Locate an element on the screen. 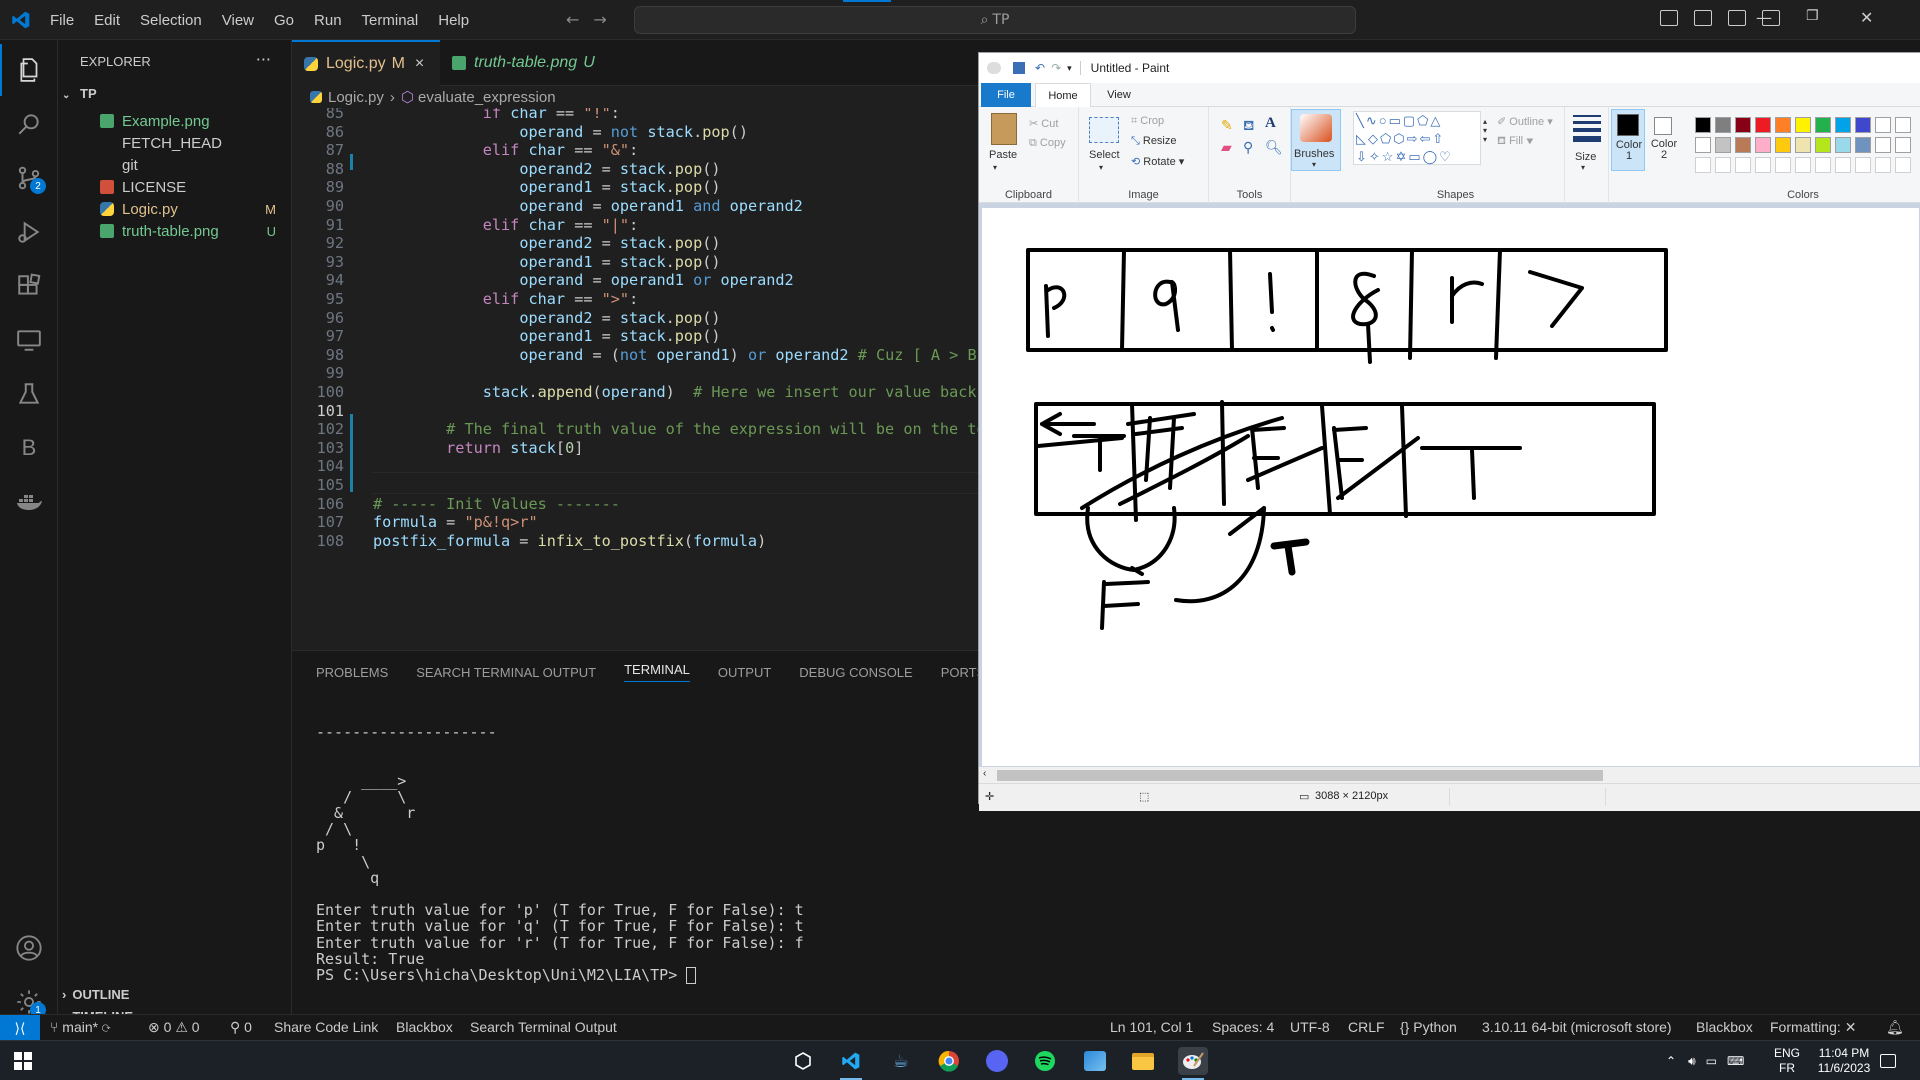 The image size is (1920, 1080). code-line: elif char == ">": is located at coordinates (505, 299).